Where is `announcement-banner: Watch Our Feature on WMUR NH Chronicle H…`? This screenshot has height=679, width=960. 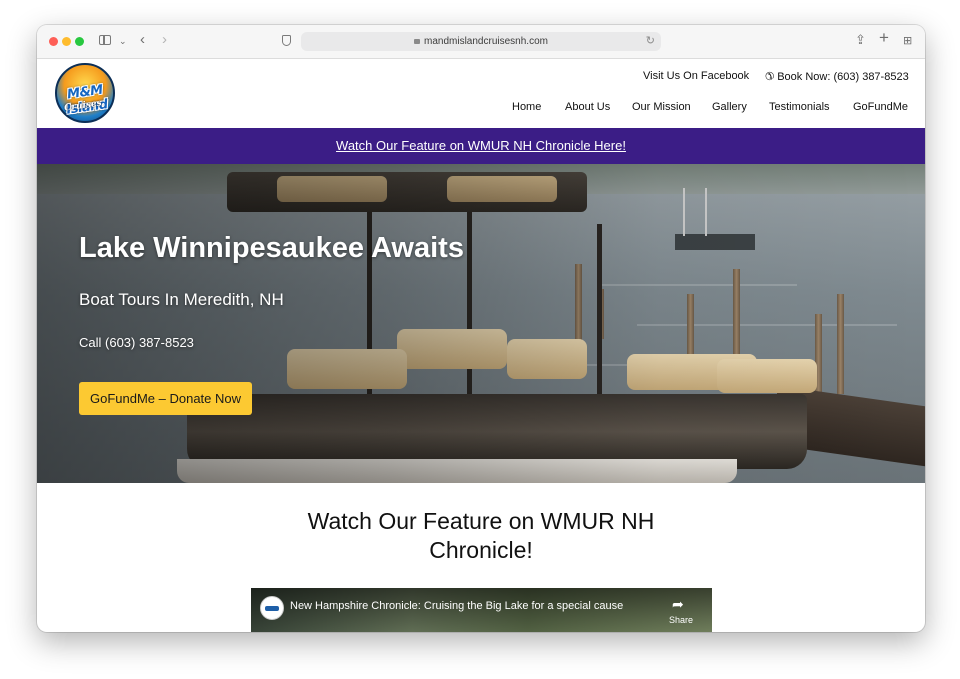
announcement-banner: Watch Our Feature on WMUR NH Chronicle H… is located at coordinates (481, 146).